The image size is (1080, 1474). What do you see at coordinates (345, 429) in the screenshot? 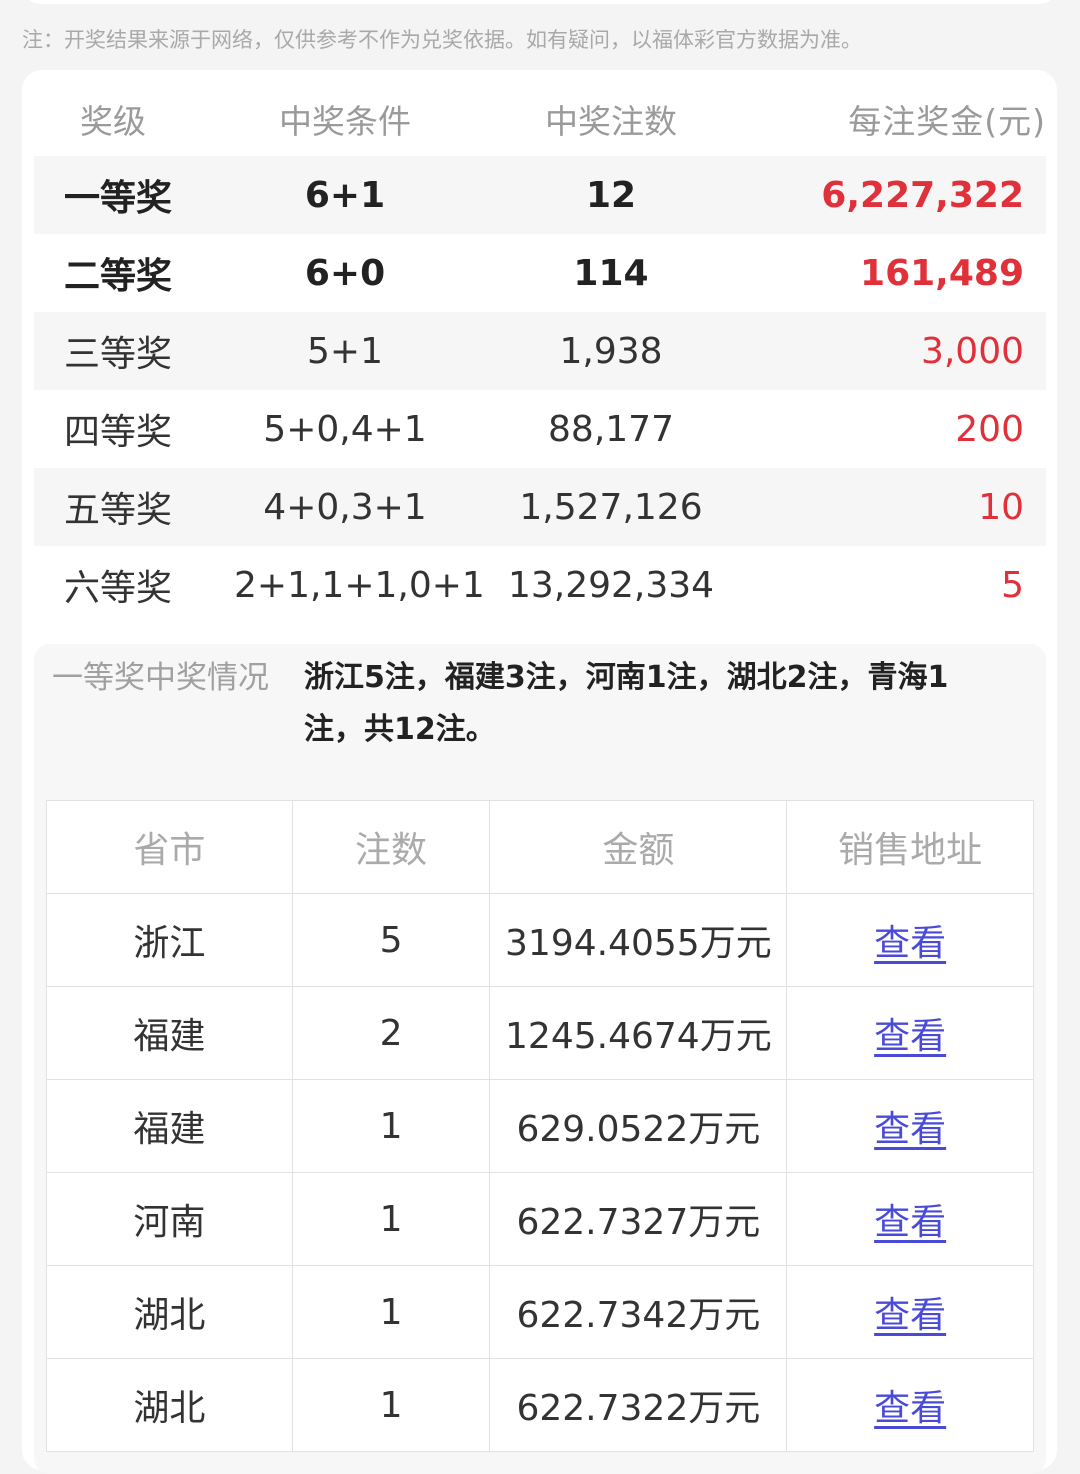
I see `prize-condition: 5+0,4+1` at bounding box center [345, 429].